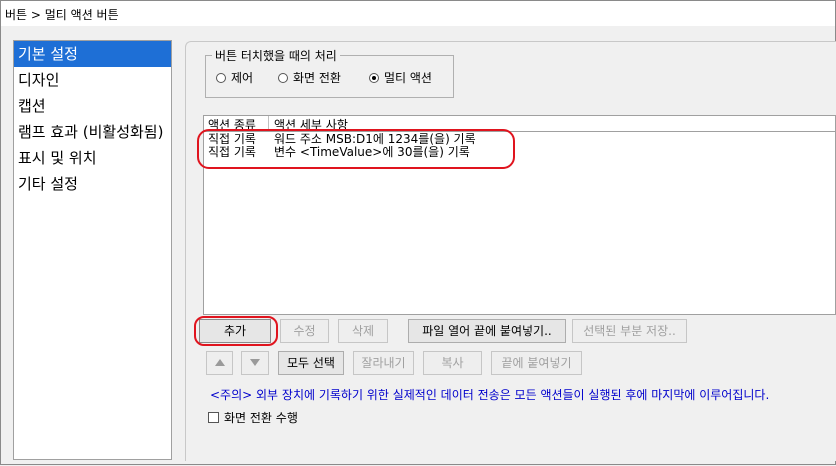  I want to click on cut-button: 잘라내기, so click(383, 363).